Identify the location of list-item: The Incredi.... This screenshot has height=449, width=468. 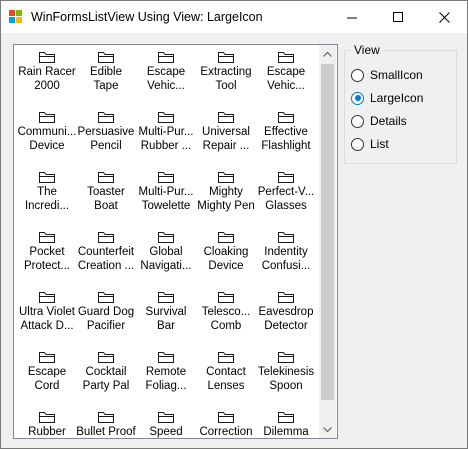
(47, 196).